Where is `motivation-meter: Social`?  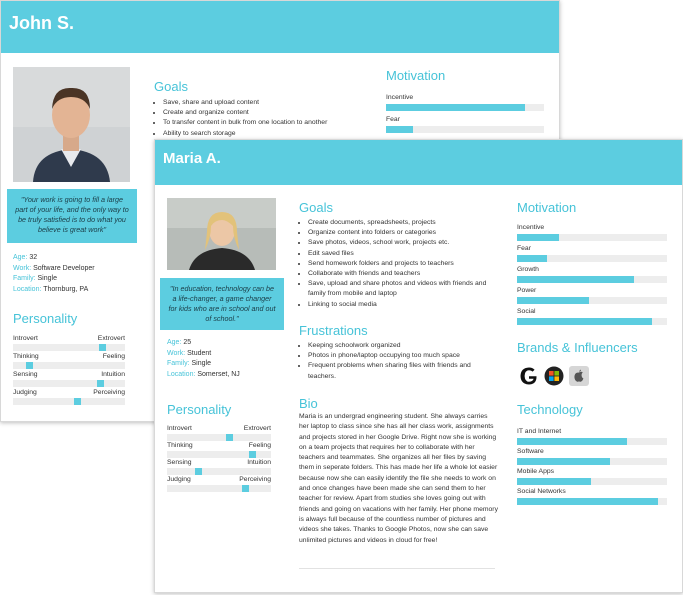
motivation-meter: Social is located at coordinates (592, 316).